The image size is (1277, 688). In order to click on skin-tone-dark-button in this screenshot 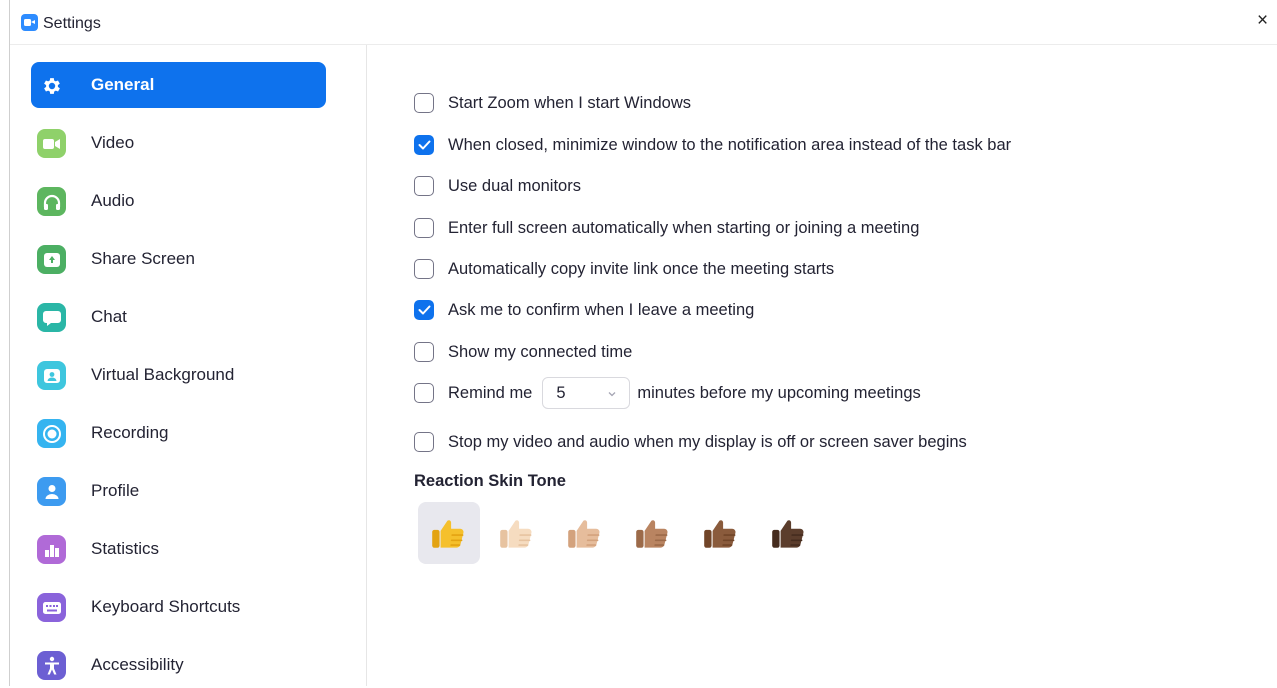, I will do `click(789, 533)`.